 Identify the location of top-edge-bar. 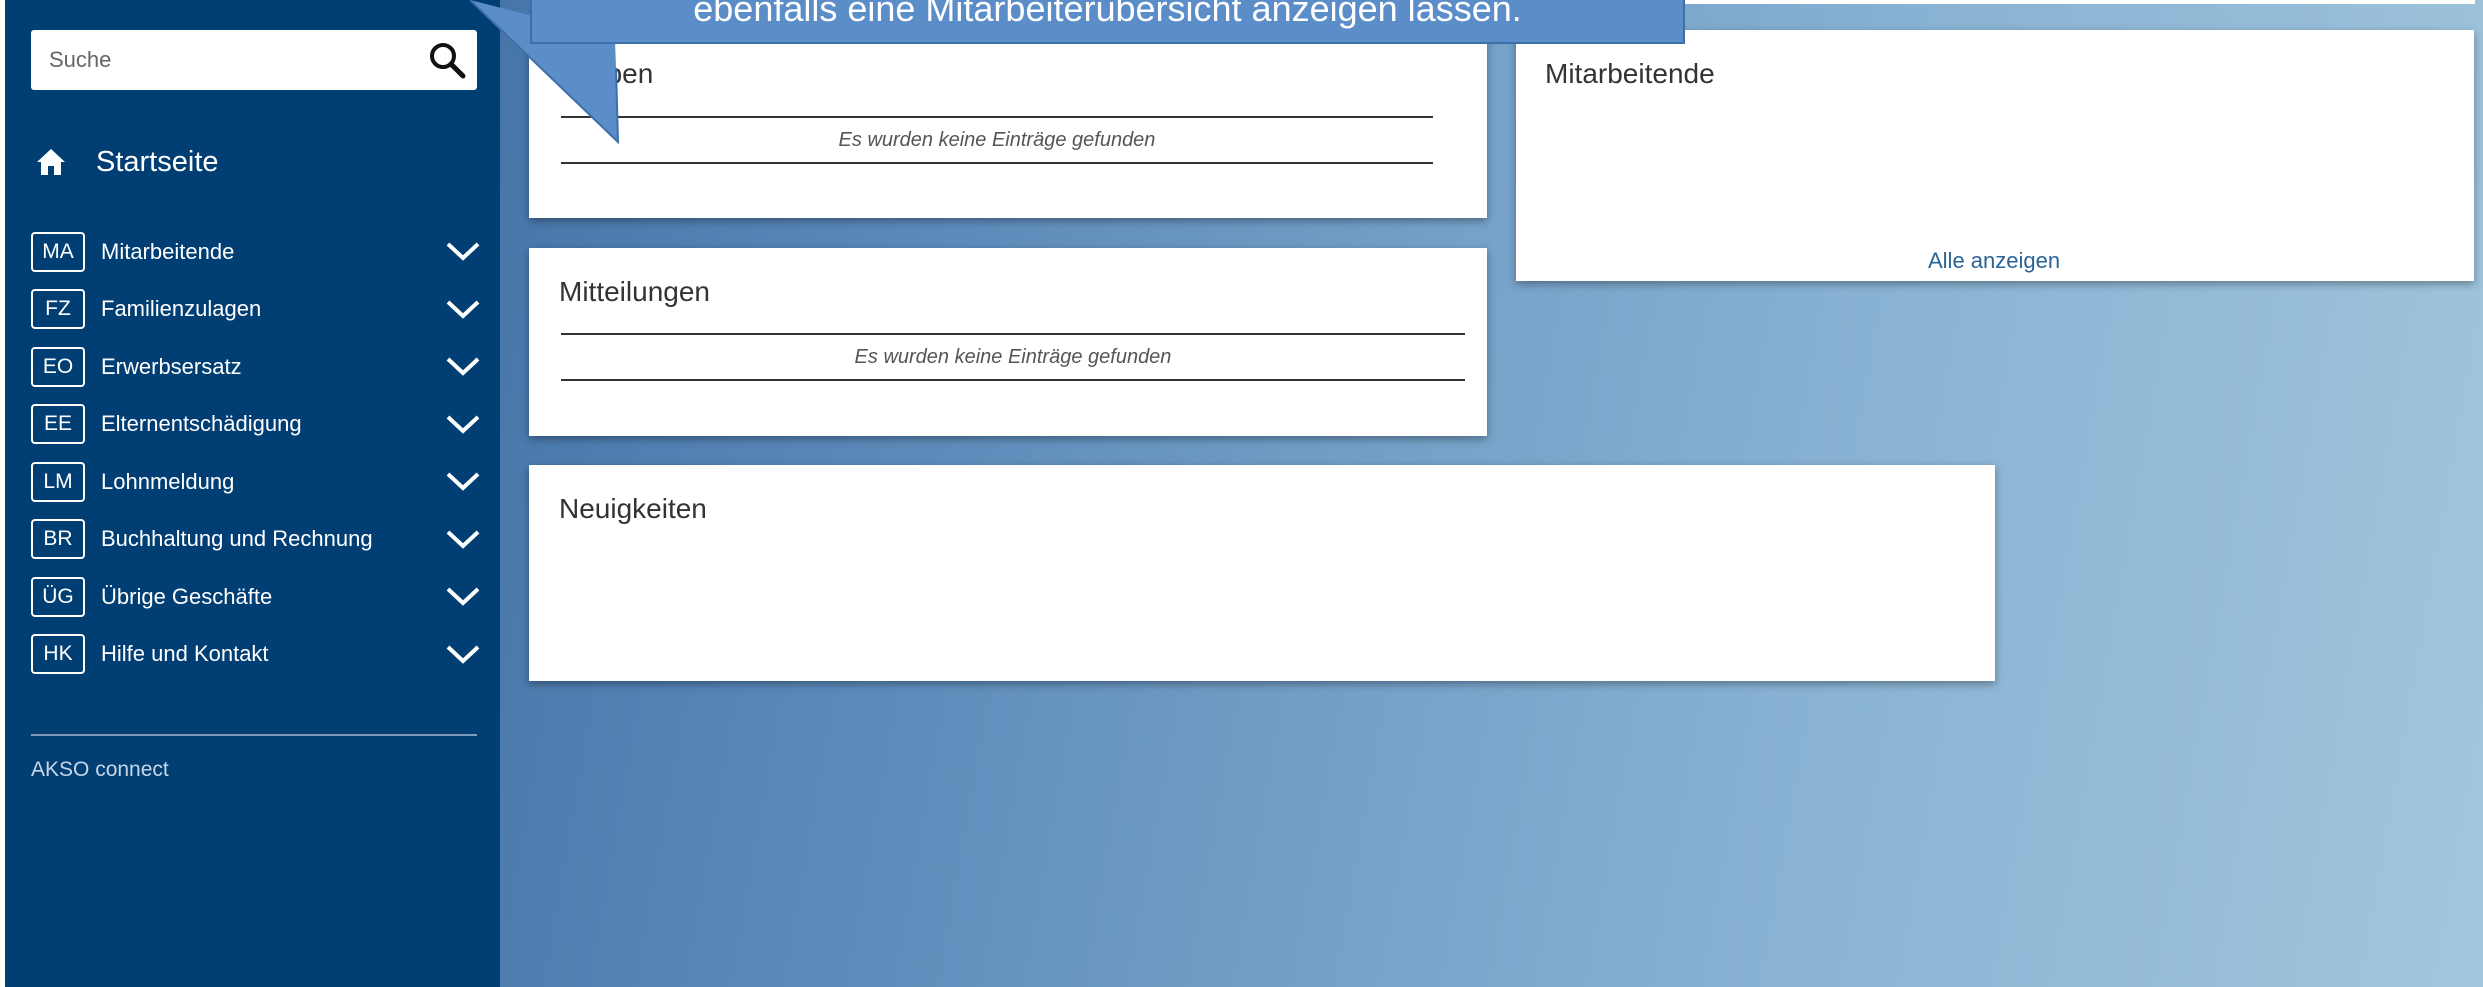
(2080, 2).